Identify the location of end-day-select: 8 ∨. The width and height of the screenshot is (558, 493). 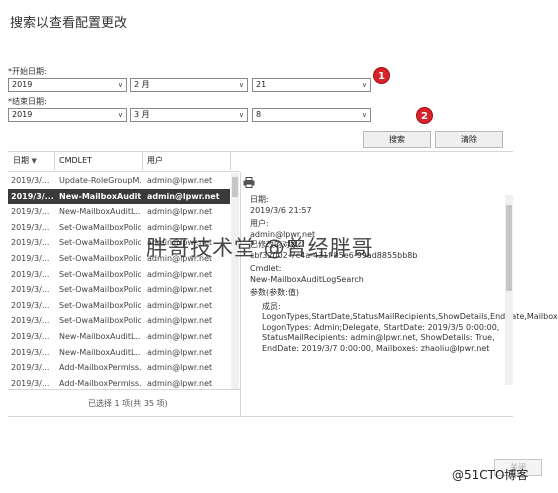
(311, 115).